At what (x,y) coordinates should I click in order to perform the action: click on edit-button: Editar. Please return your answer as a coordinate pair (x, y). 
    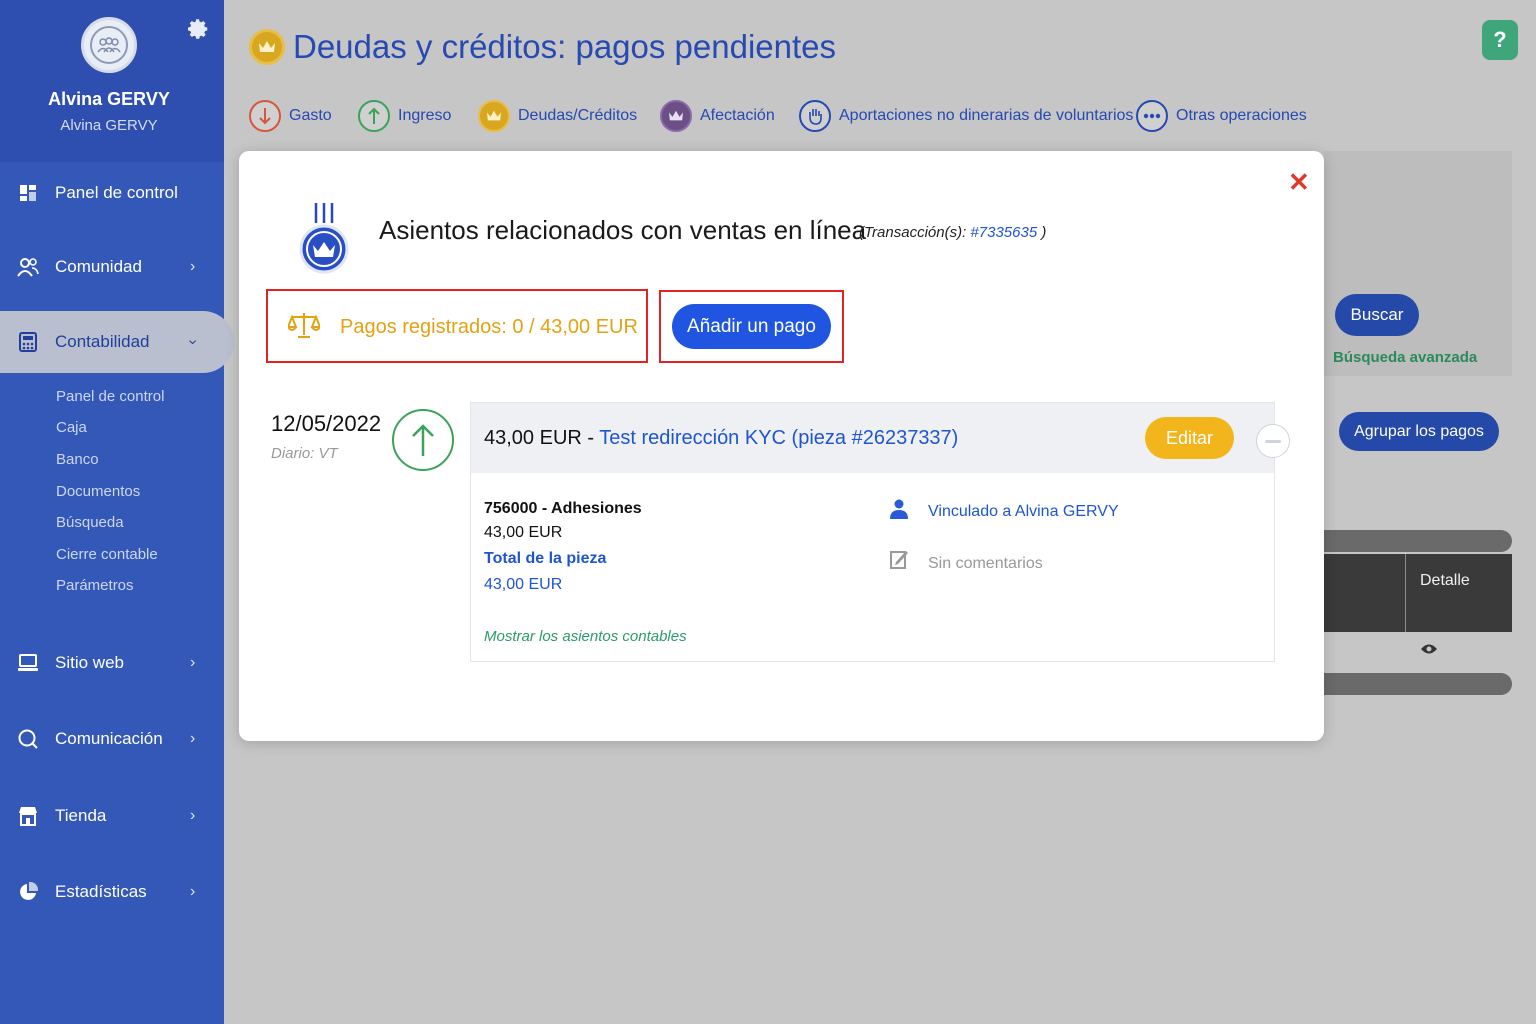
    Looking at the image, I should click on (1189, 438).